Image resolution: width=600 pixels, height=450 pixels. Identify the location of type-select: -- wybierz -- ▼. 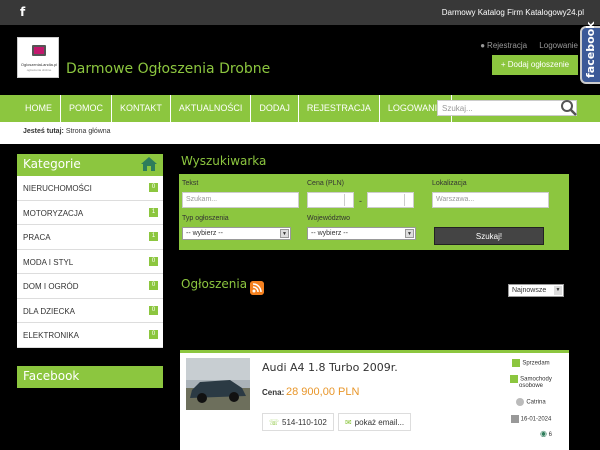
(236, 233).